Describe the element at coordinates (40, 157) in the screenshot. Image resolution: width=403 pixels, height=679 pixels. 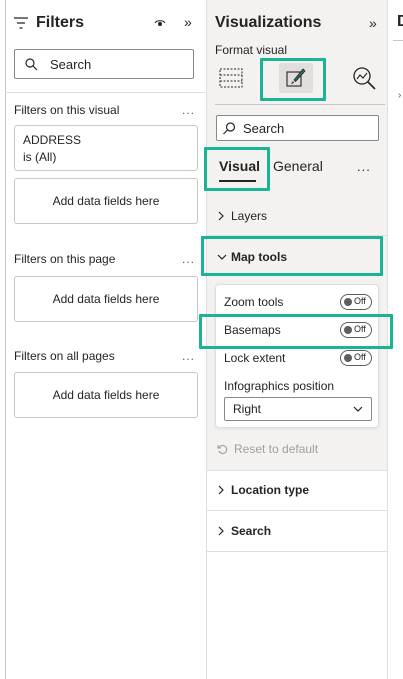
I see `filter-field-condition: is (All)` at that location.